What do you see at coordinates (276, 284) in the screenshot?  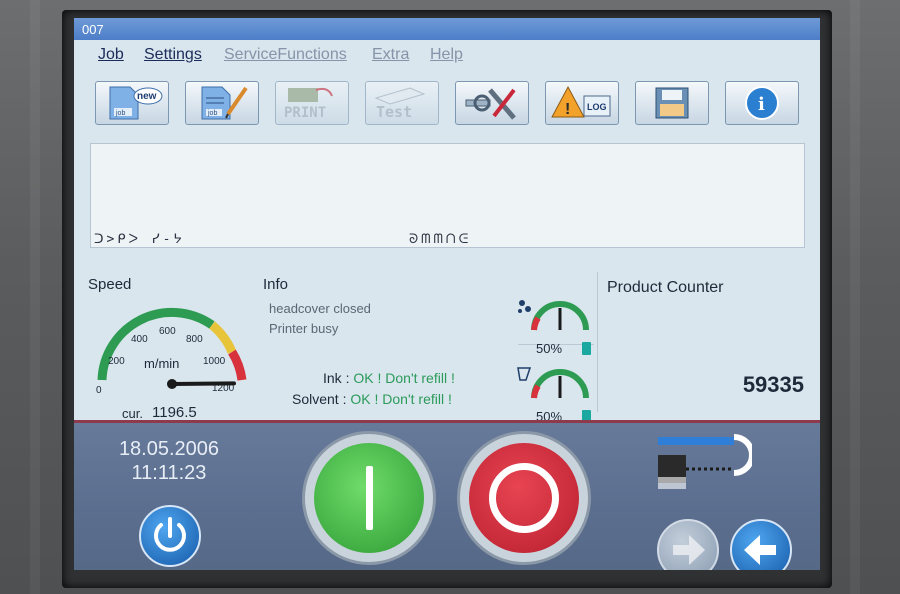 I see `info-heading: Info` at bounding box center [276, 284].